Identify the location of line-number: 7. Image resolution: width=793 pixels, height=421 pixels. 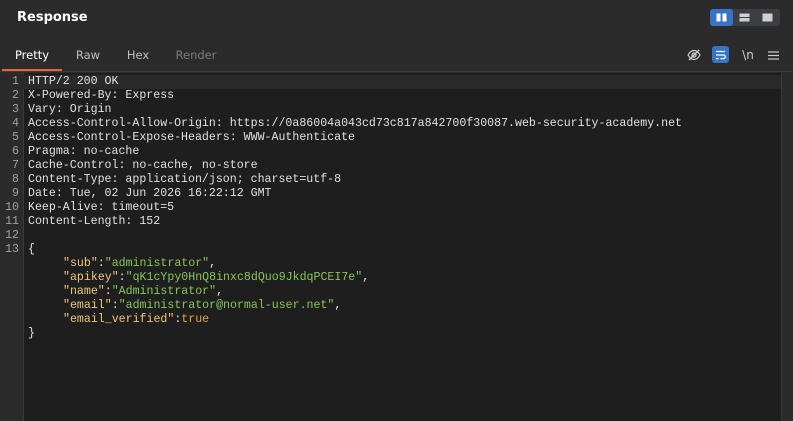
(15, 165).